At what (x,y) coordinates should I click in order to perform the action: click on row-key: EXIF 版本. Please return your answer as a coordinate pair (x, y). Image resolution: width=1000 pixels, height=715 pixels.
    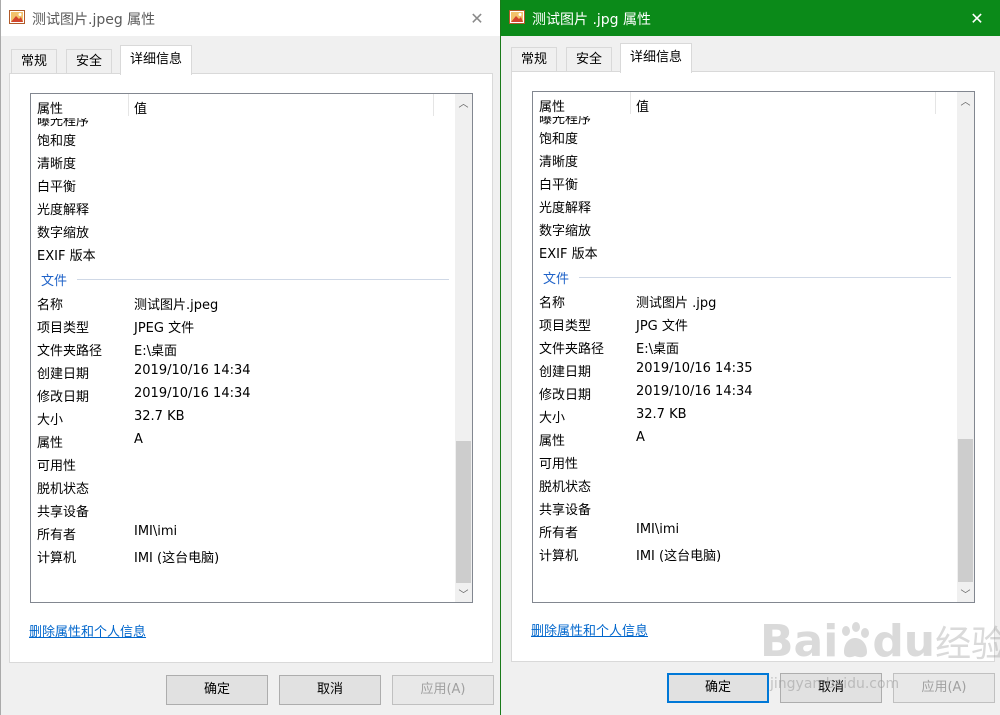
    Looking at the image, I should click on (66, 256).